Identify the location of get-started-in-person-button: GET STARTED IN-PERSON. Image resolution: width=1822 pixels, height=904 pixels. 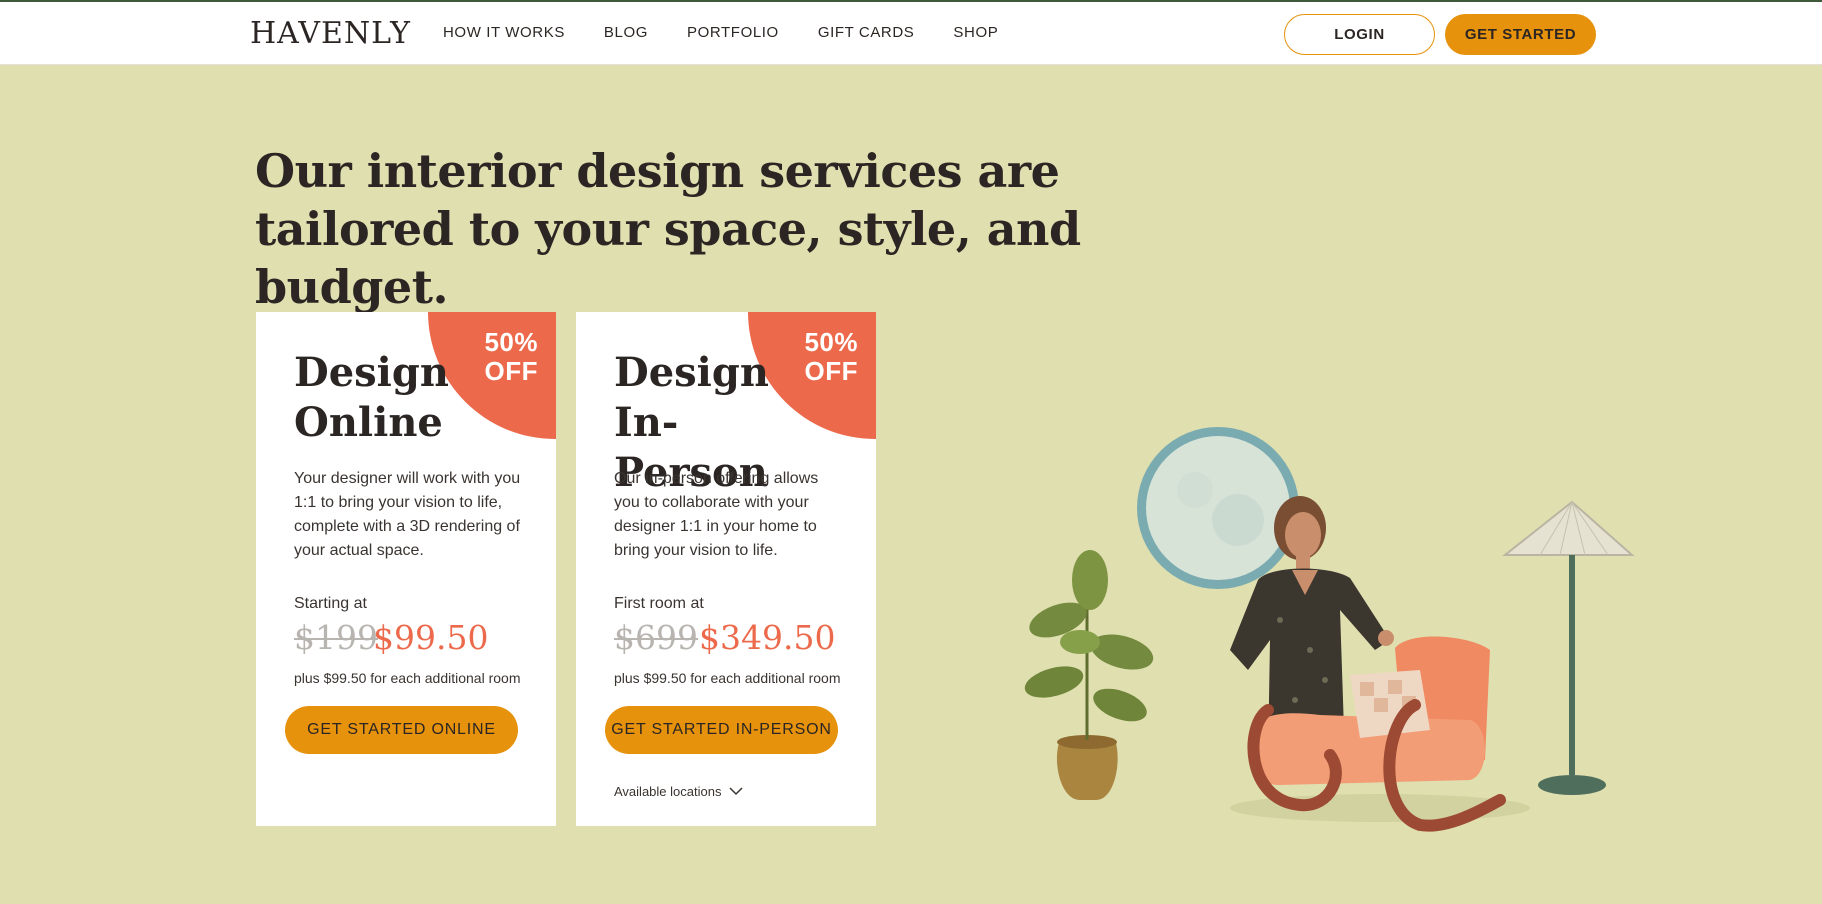
(721, 730).